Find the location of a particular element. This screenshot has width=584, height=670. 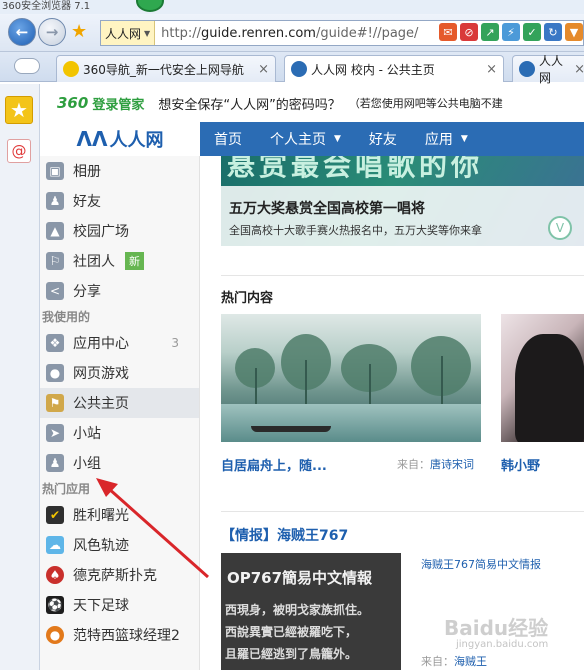

sidebar-item-label: 胜利曙光 is located at coordinates (101, 516).